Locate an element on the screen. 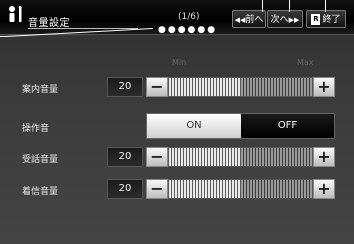 The image size is (354, 244). call-volume-value: 20 is located at coordinates (125, 157).